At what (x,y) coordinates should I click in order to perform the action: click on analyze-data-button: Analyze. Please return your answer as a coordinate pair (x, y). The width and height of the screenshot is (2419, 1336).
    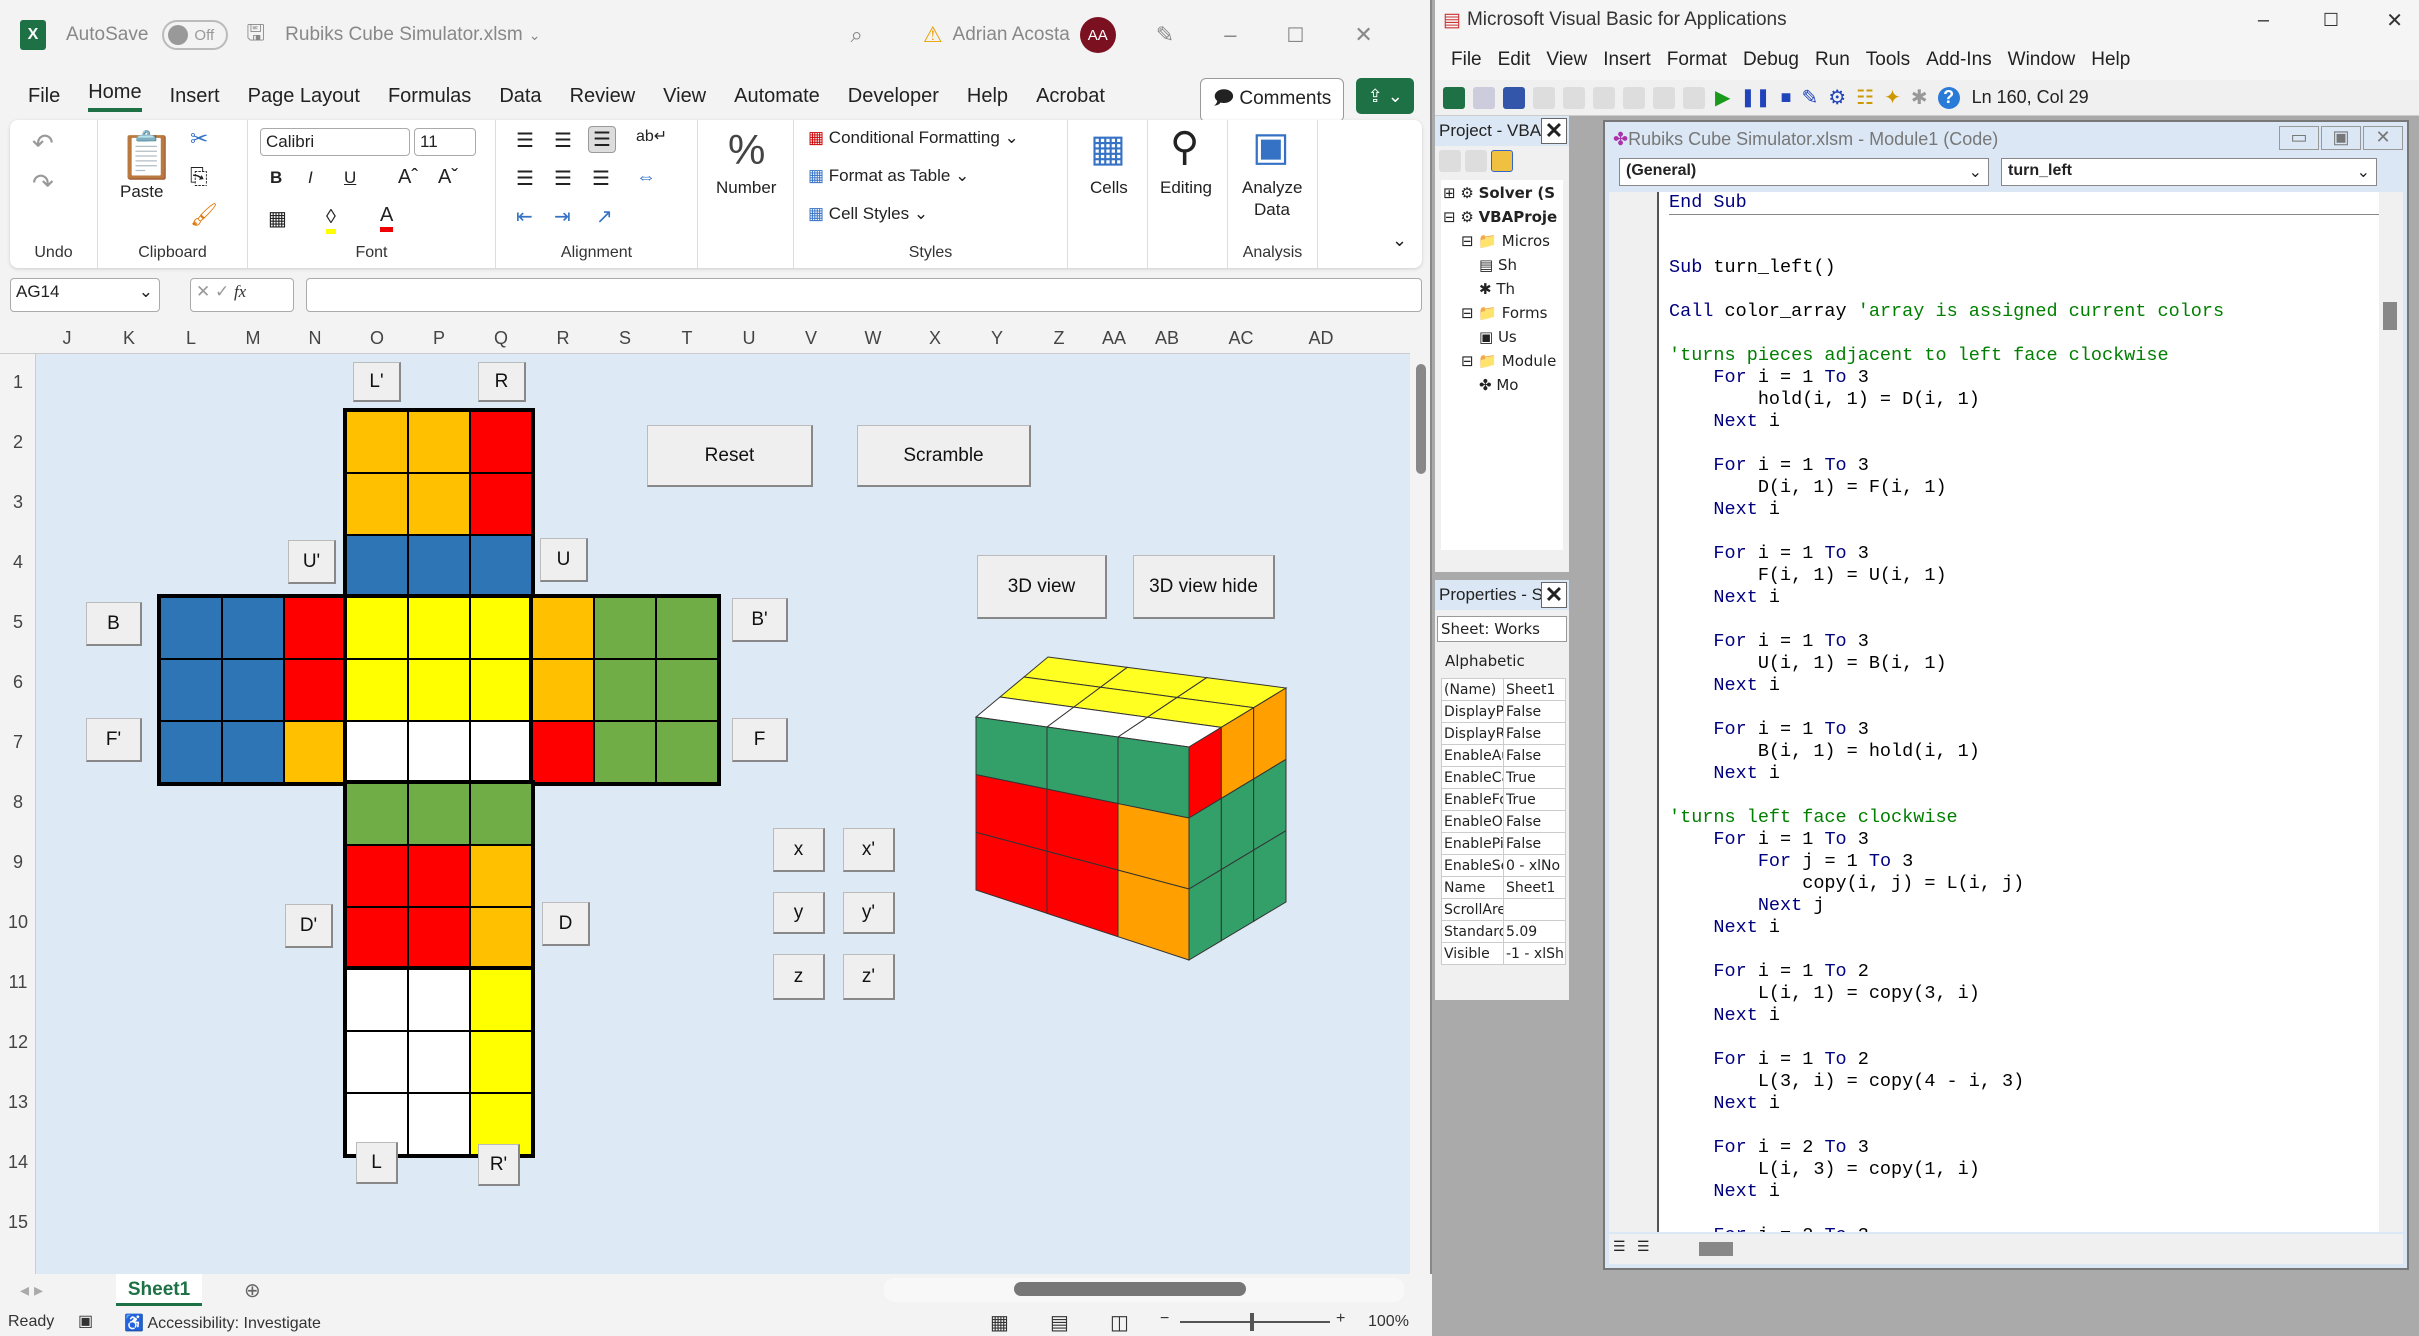
    Looking at the image, I should click on (1272, 188).